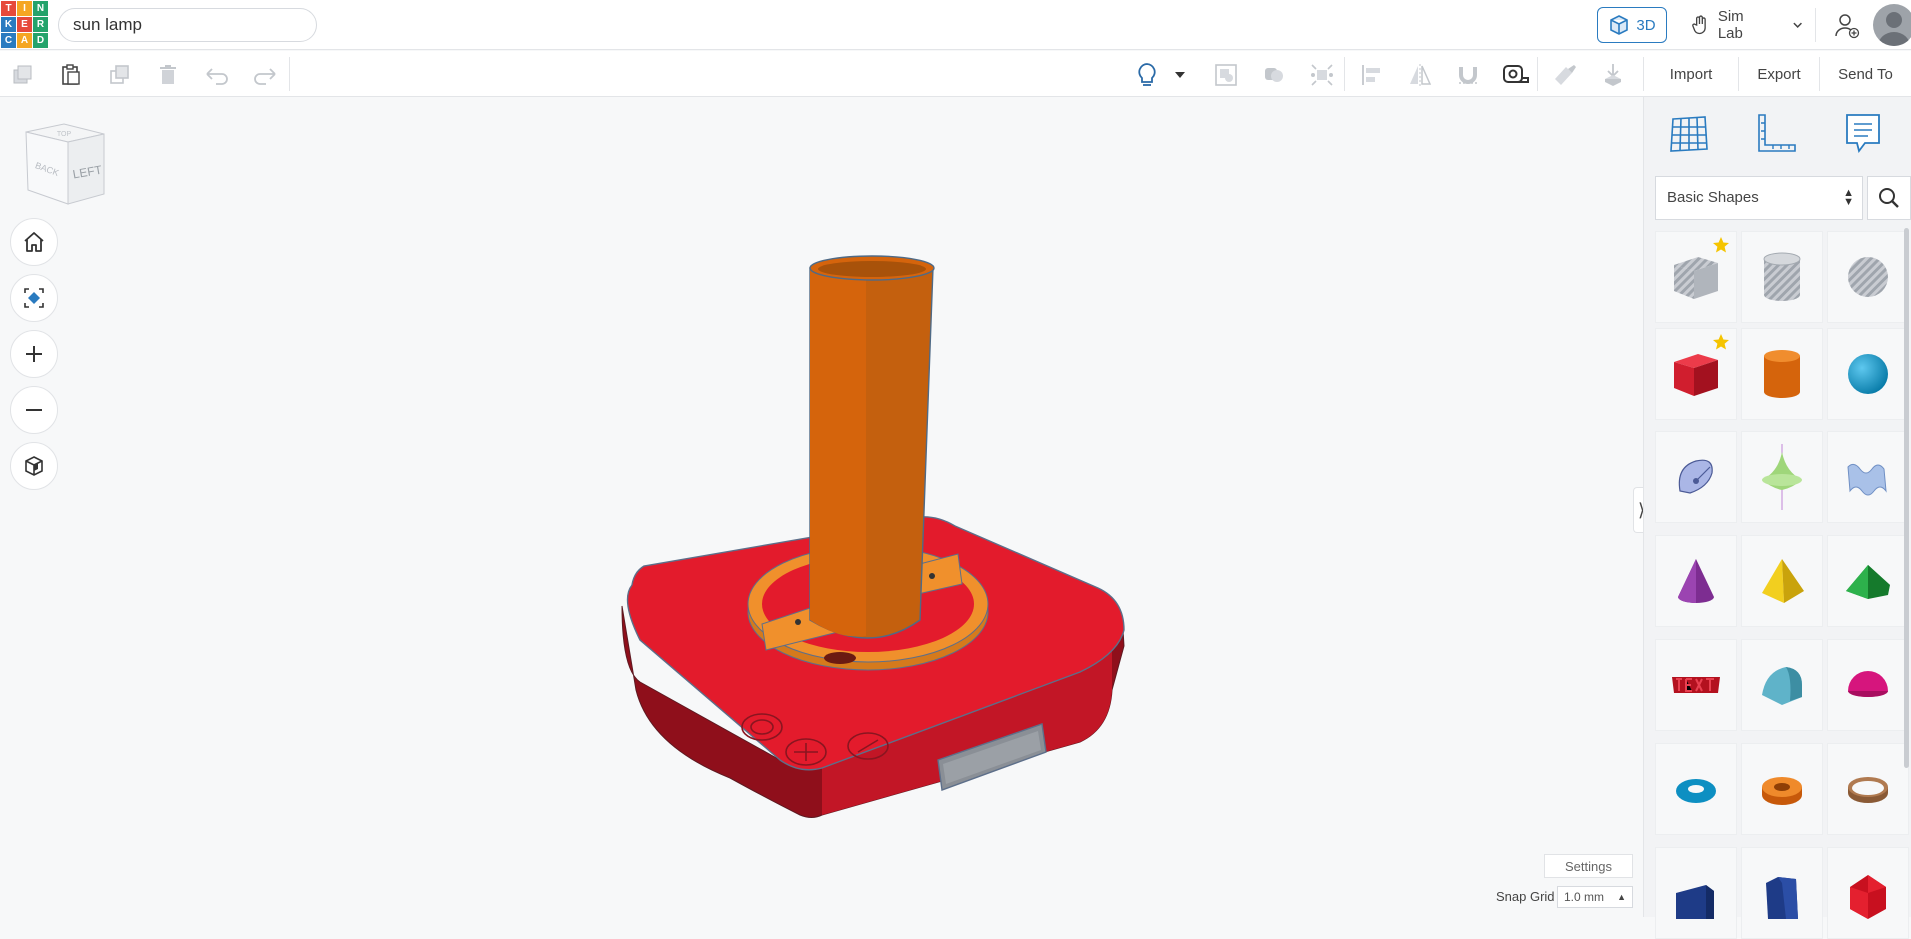 This screenshot has height=939, width=1911. I want to click on shape-roof, so click(1868, 581).